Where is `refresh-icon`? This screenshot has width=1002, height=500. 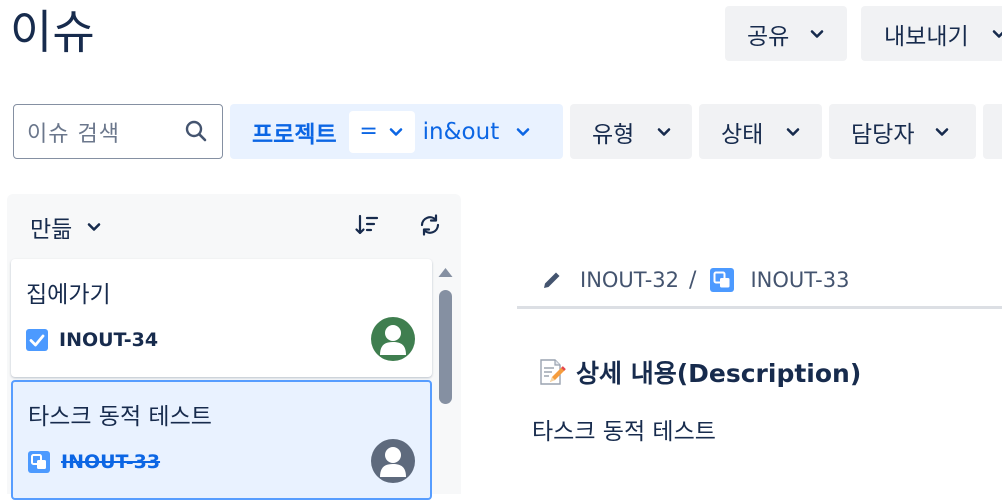
refresh-icon is located at coordinates (430, 227).